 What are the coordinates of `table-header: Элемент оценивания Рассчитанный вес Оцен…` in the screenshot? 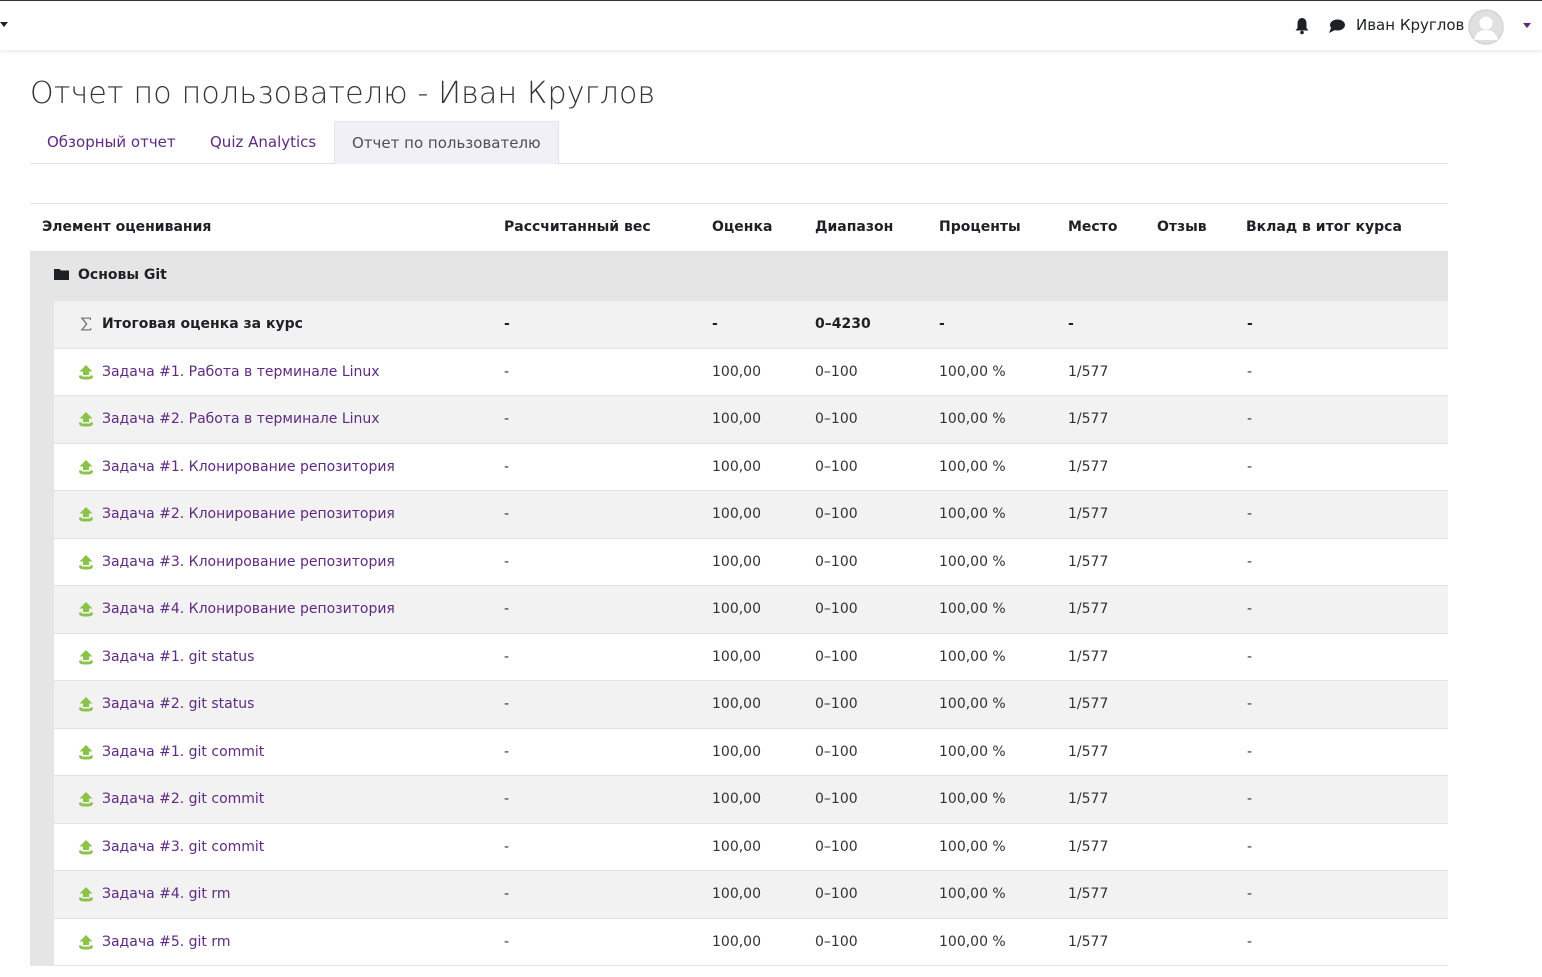 It's located at (739, 227).